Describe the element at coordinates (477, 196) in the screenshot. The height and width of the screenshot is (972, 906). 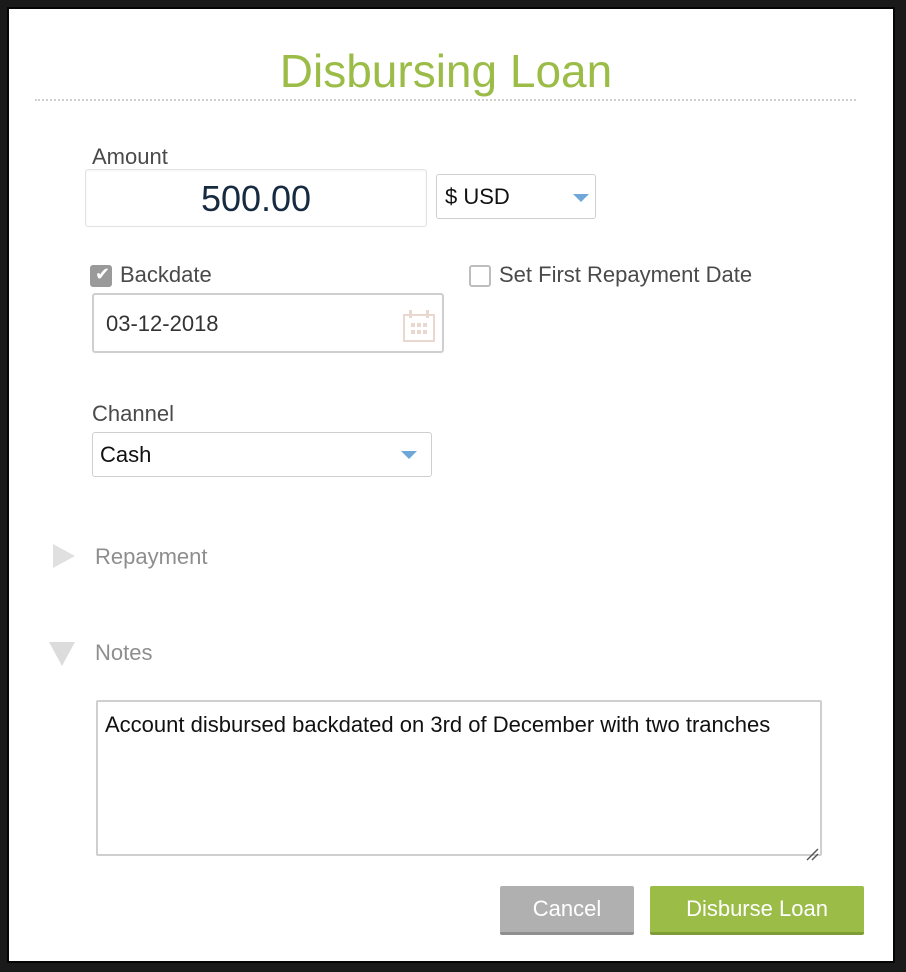
I see `currency-selected-value: $ USD` at that location.